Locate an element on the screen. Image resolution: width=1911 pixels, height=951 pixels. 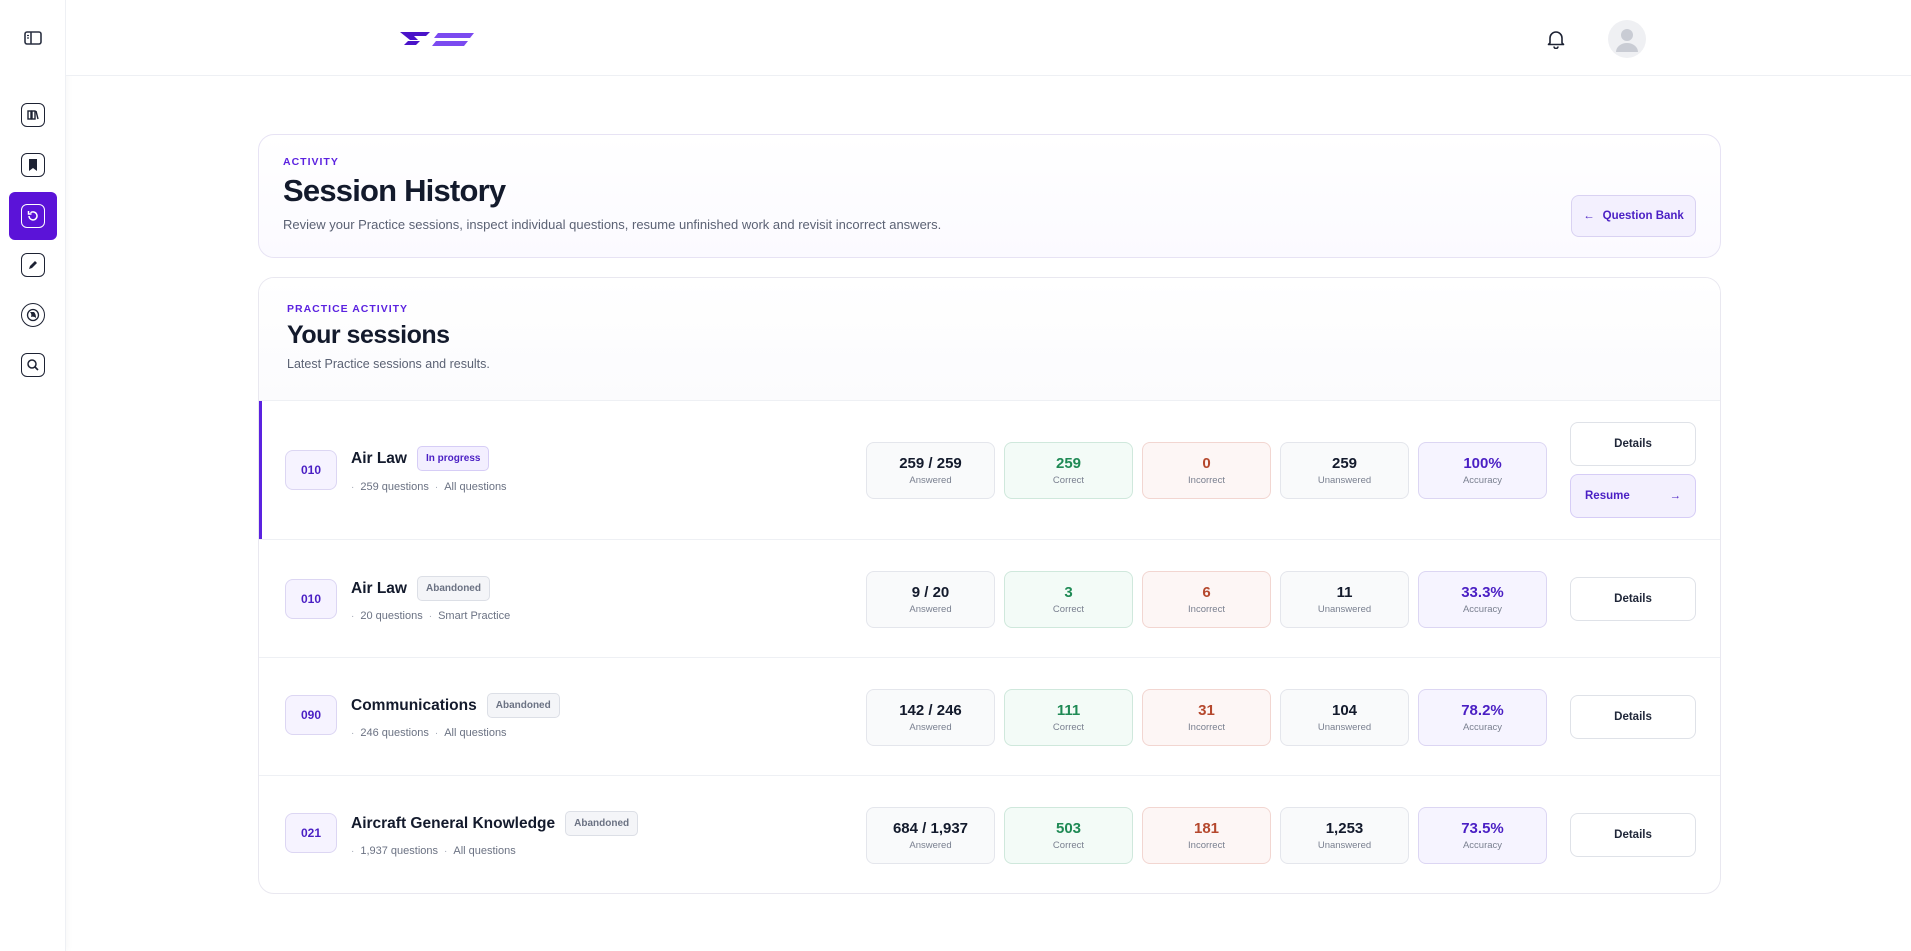
globe-icon is located at coordinates (33, 315).